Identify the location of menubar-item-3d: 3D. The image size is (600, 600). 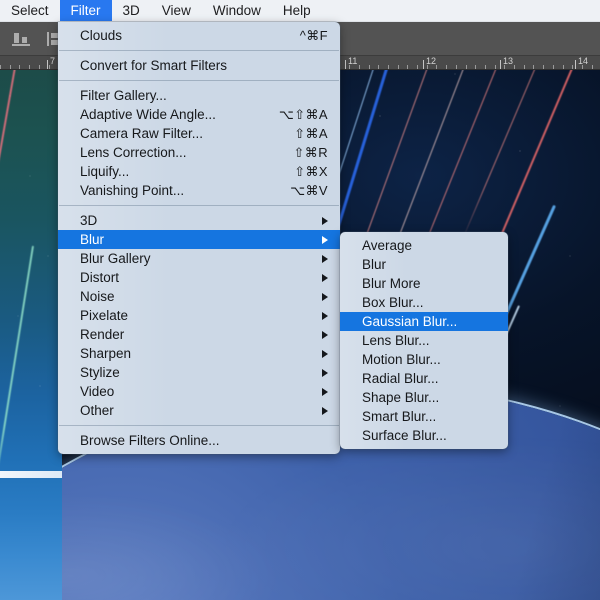
(131, 10).